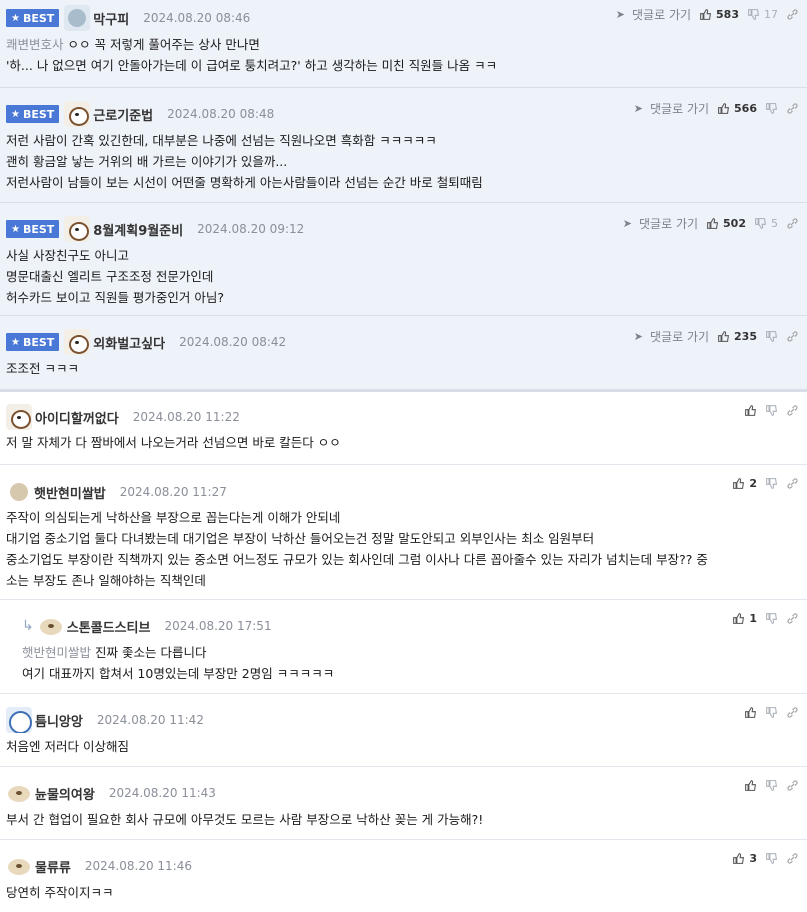  Describe the element at coordinates (162, 793) in the screenshot. I see `comment-date: 2024.08.20 11:43` at that location.